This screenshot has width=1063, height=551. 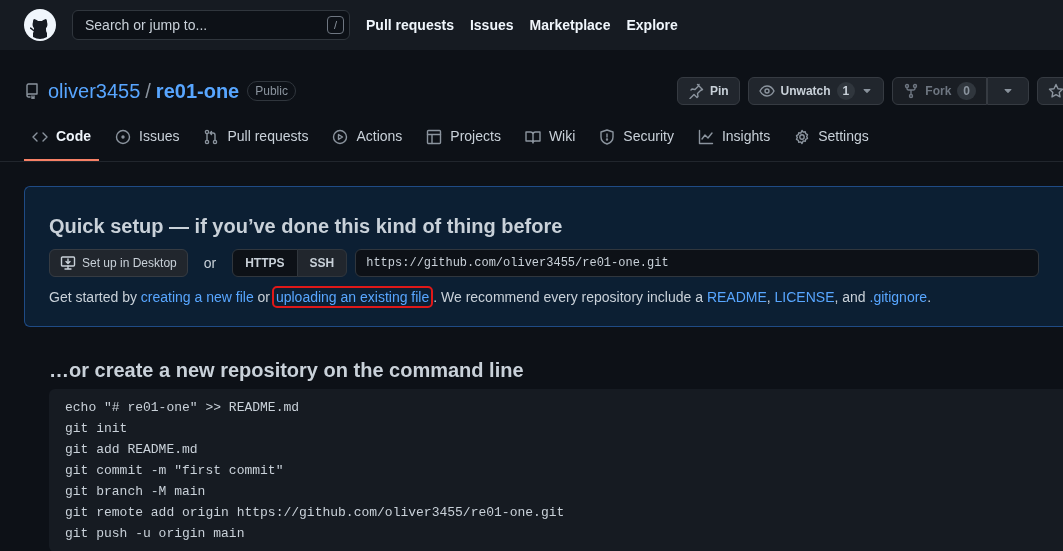 What do you see at coordinates (340, 136) in the screenshot?
I see `play-icon` at bounding box center [340, 136].